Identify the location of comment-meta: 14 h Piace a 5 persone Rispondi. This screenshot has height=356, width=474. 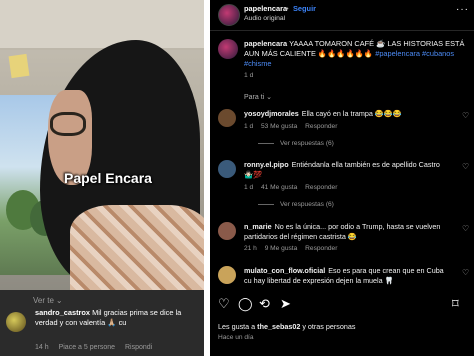
(97, 347).